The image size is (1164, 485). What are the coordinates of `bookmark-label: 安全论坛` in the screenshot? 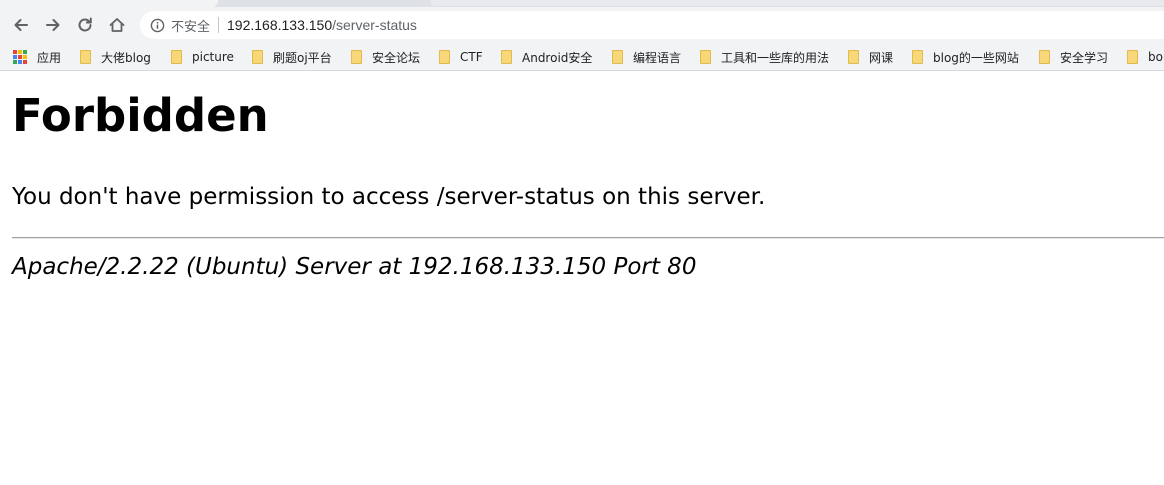 It's located at (396, 57).